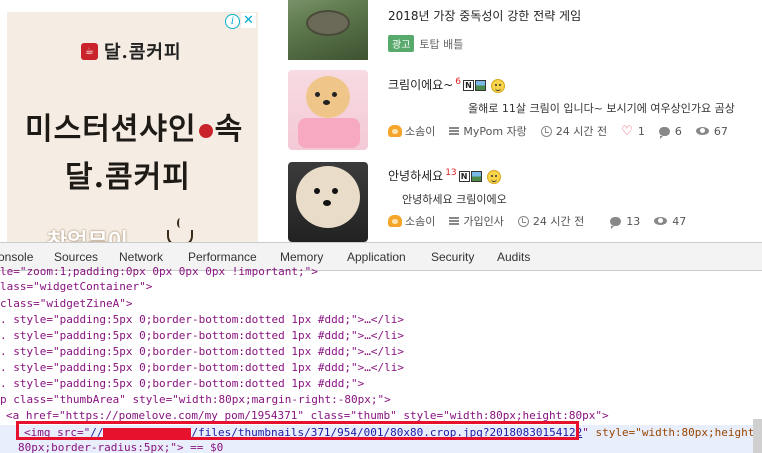 This screenshot has height=453, width=762. What do you see at coordinates (454, 199) in the screenshot?
I see `post-excerpt: 안녕하세요 크림이에오` at bounding box center [454, 199].